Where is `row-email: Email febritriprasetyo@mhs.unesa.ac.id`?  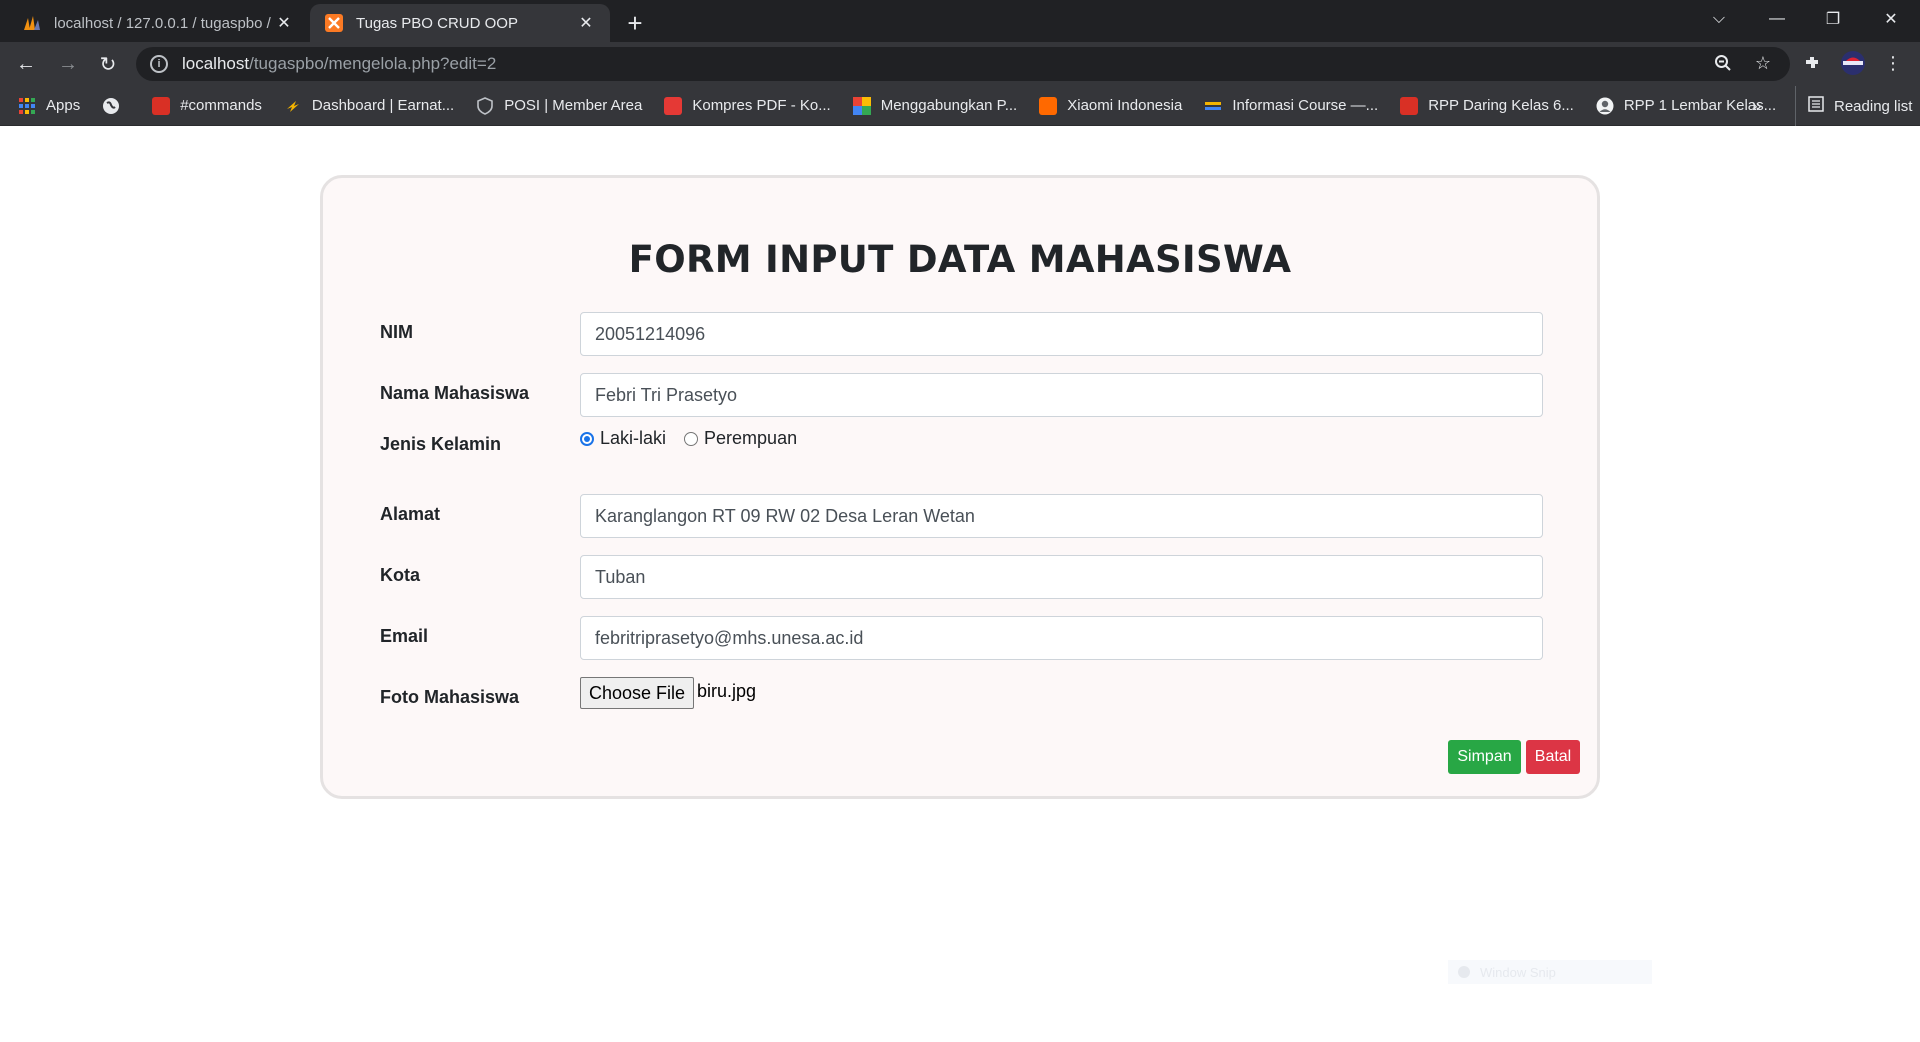
row-email: Email febritriprasetyo@mhs.unesa.ac.id is located at coordinates (962, 638).